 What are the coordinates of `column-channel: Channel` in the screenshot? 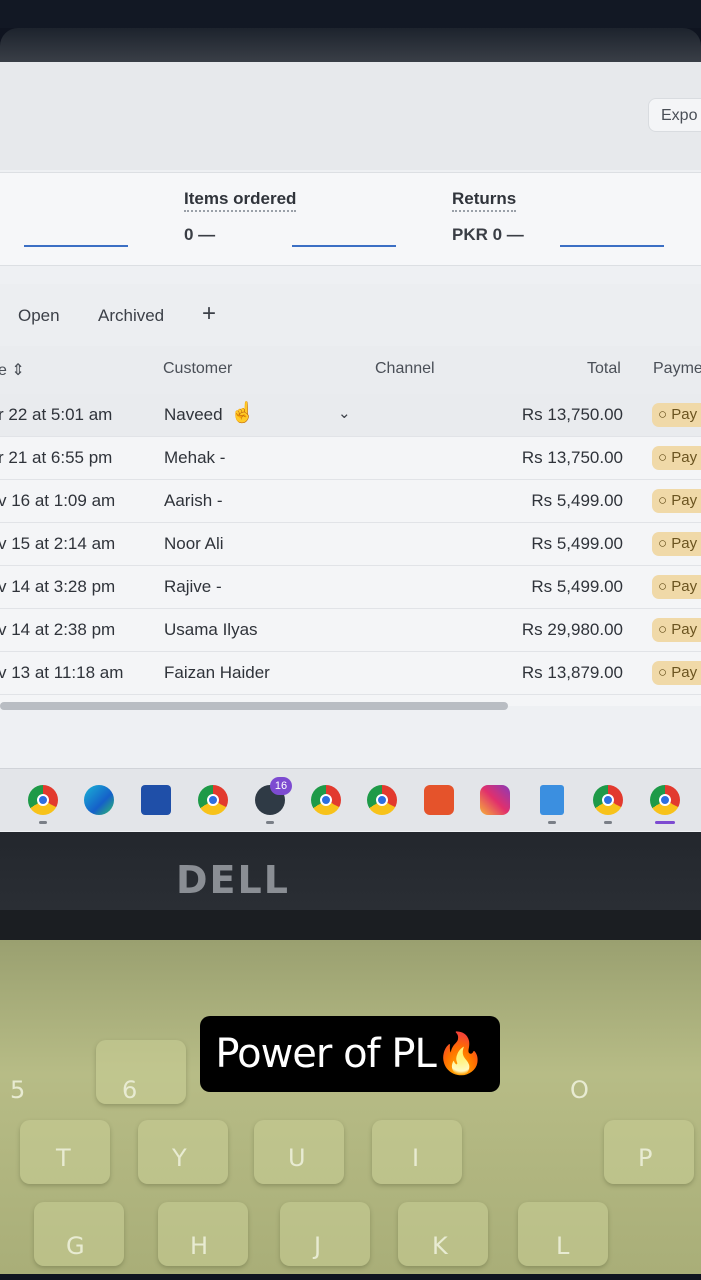 It's located at (405, 369).